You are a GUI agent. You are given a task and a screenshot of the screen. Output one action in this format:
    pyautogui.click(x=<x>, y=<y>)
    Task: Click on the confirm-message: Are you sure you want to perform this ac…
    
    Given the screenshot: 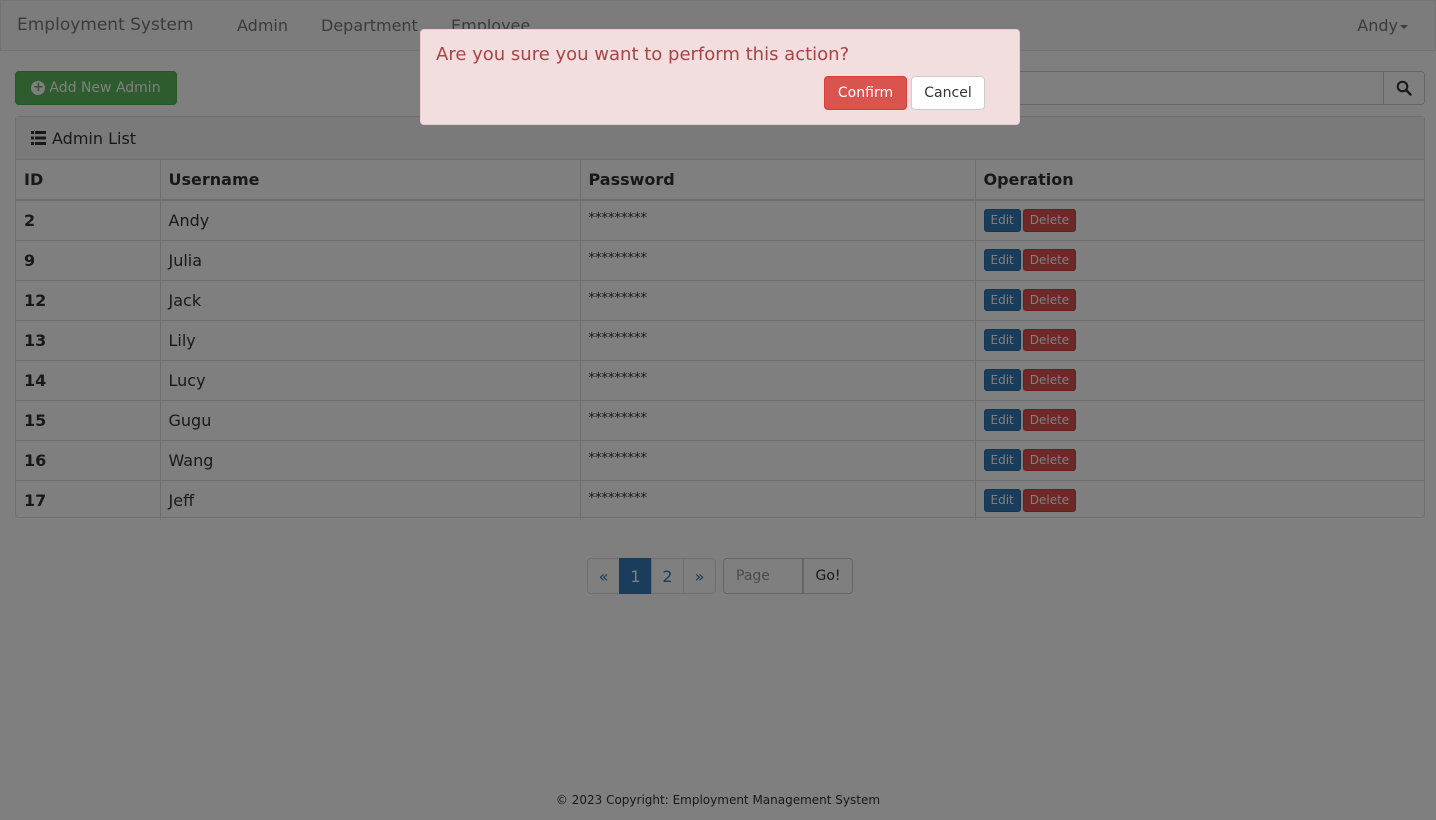 What is the action you would take?
    pyautogui.click(x=643, y=54)
    